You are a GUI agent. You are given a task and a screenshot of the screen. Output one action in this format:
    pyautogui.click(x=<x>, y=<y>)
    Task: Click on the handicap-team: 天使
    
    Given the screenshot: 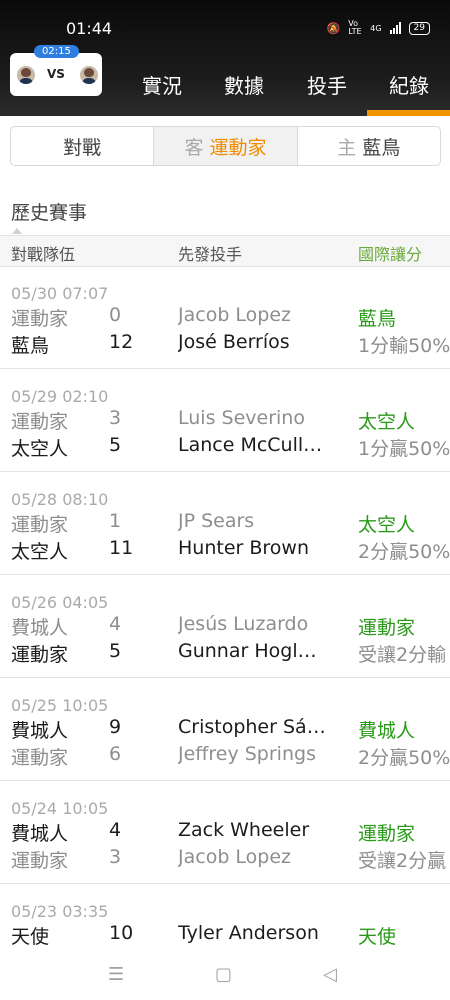 What is the action you would take?
    pyautogui.click(x=377, y=937)
    